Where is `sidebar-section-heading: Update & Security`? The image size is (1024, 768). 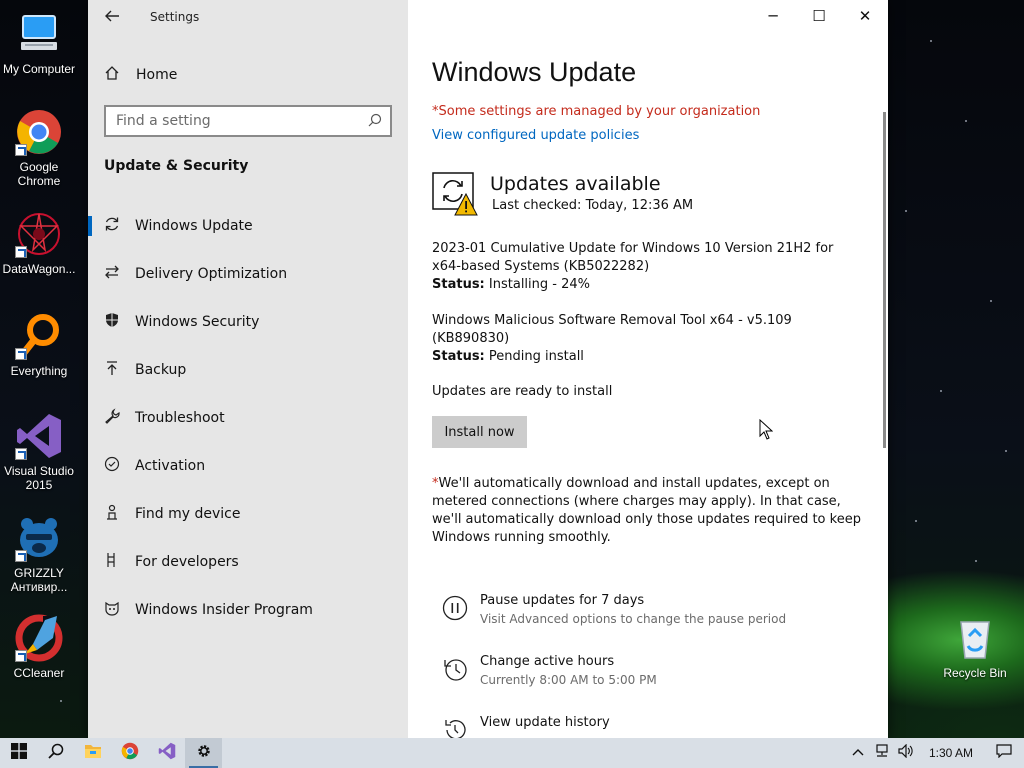 sidebar-section-heading: Update & Security is located at coordinates (176, 166).